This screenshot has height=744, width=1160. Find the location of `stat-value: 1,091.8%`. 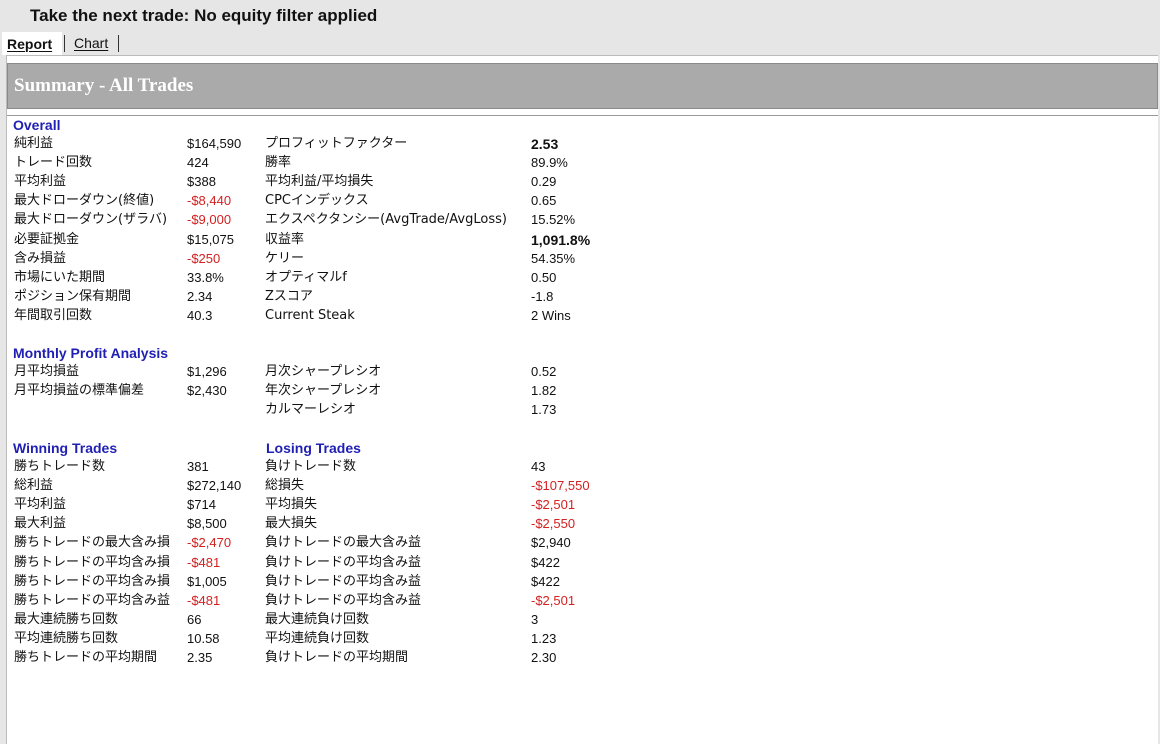

stat-value: 1,091.8% is located at coordinates (561, 239).